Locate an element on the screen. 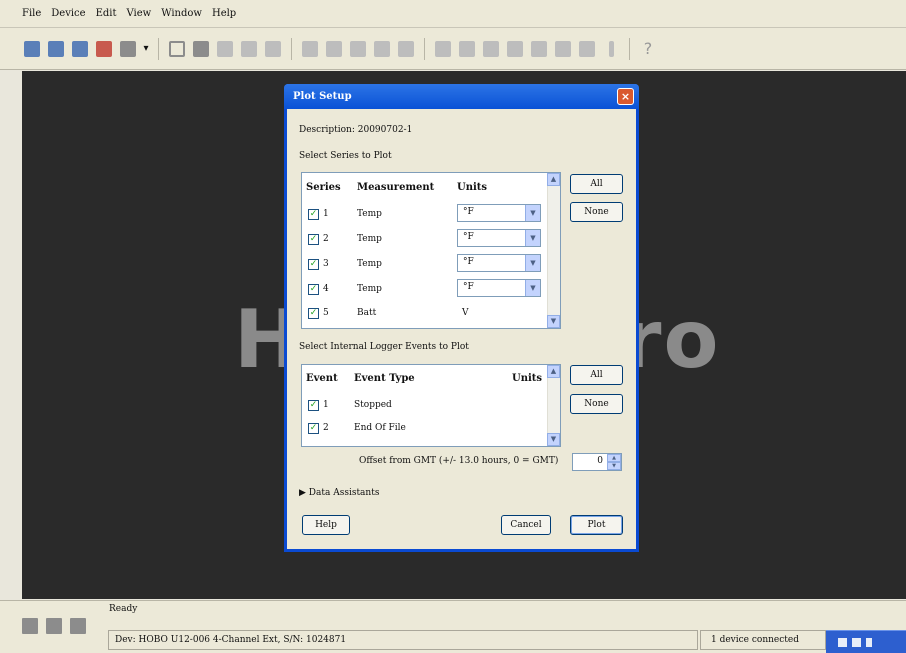  tray-language-icon is located at coordinates (842, 642).